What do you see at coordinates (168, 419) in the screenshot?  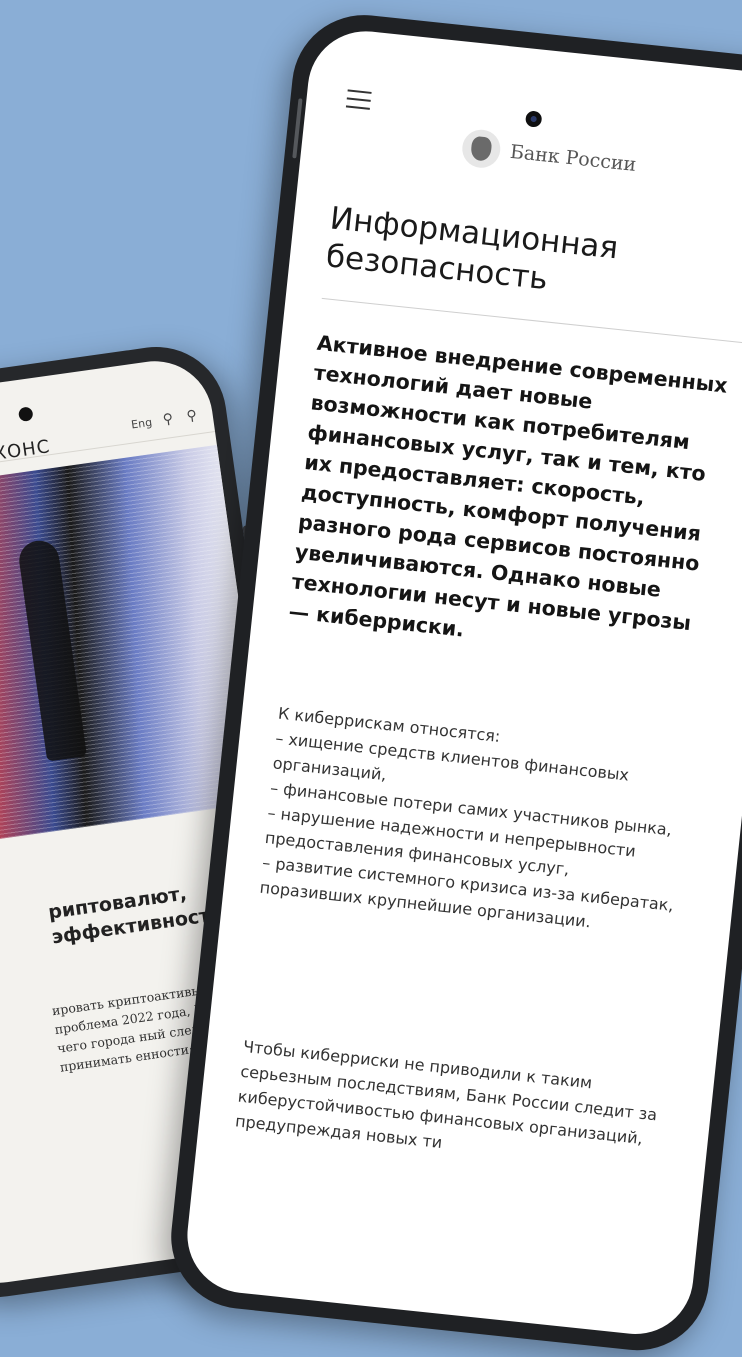 I see `user-icon: ⚲` at bounding box center [168, 419].